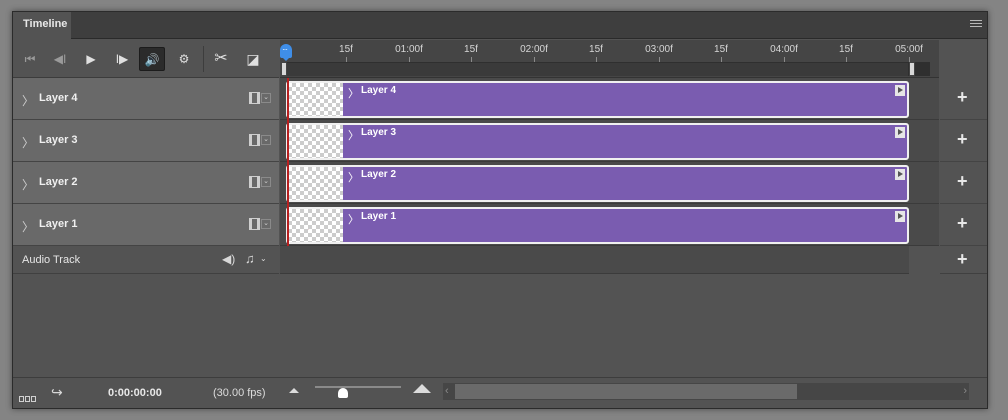 This screenshot has width=1008, height=420. I want to click on current-time-display: 0:00:00:00, so click(135, 393).